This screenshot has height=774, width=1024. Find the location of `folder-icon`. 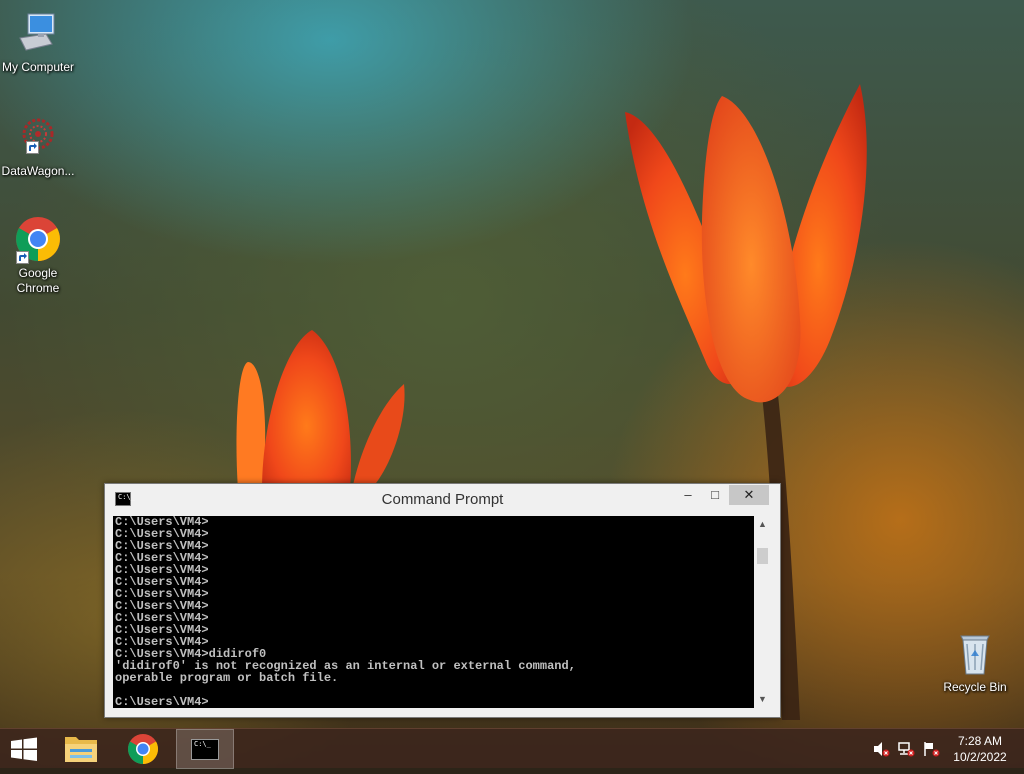

folder-icon is located at coordinates (81, 749).